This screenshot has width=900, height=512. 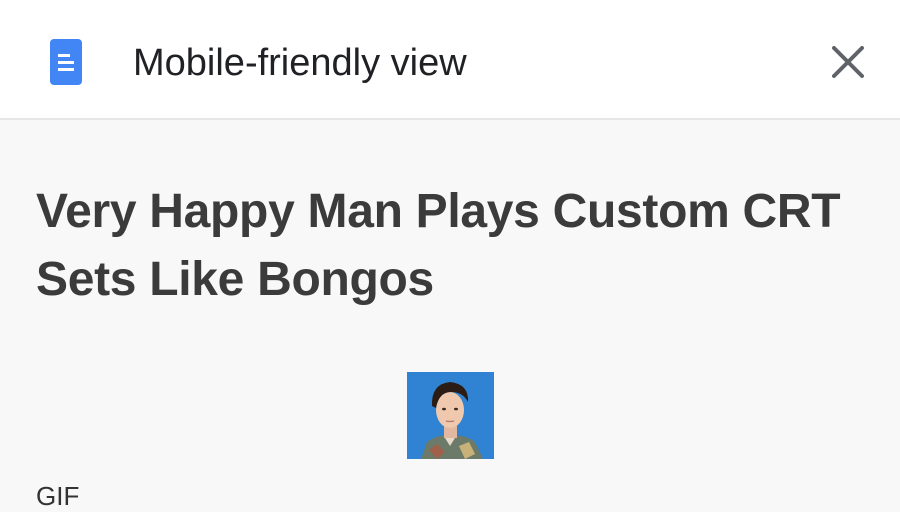 I want to click on media-type-label: GIF, so click(x=58, y=496).